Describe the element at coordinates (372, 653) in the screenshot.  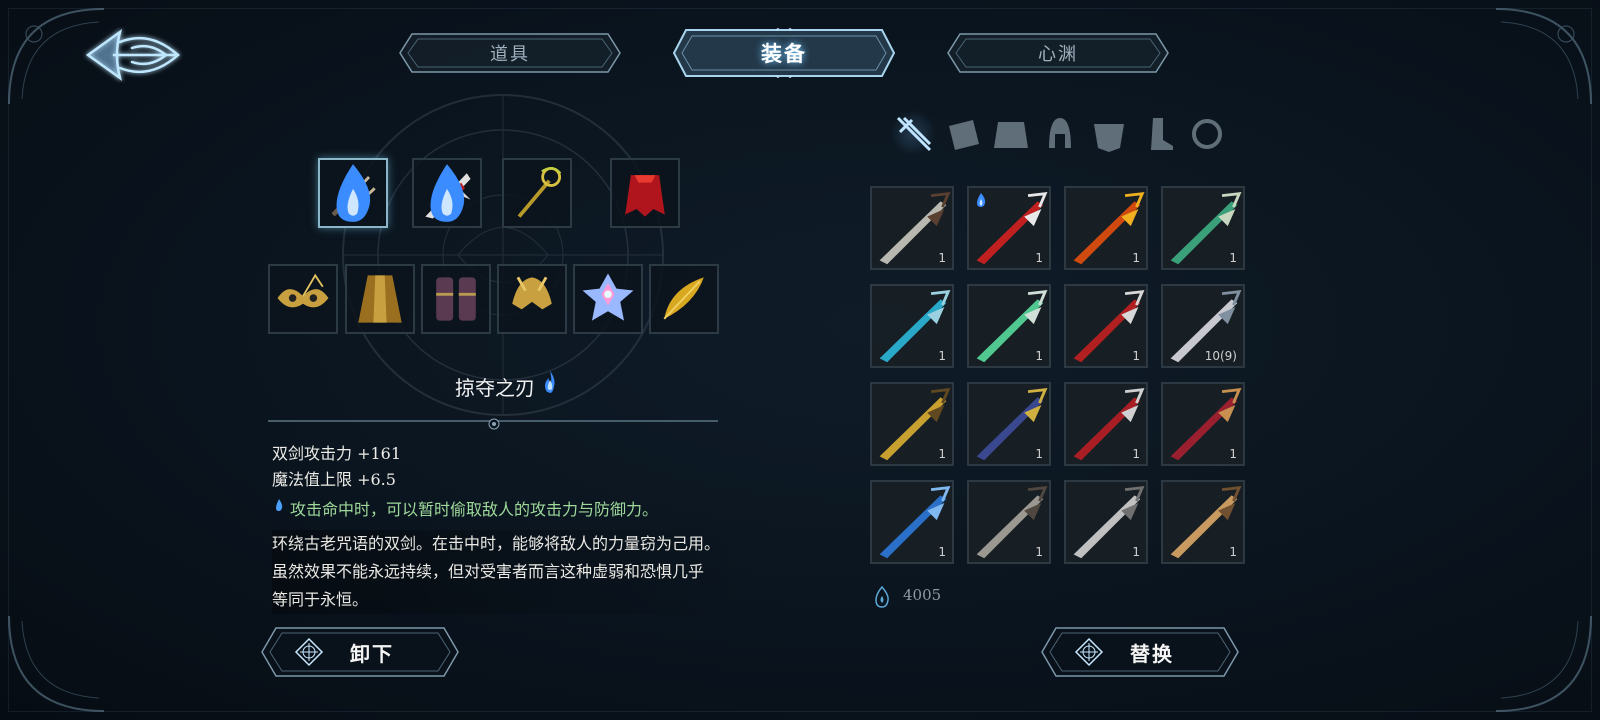
I see `unequip-label: 卸下` at that location.